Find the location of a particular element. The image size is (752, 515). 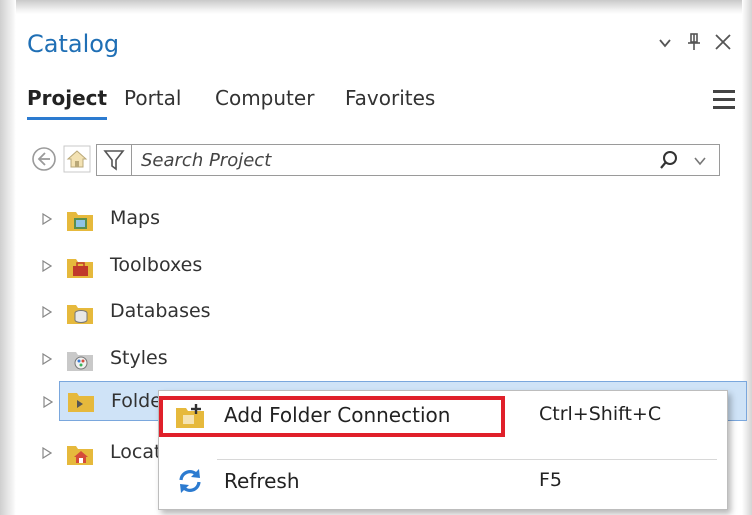

search-button is located at coordinates (669, 160).